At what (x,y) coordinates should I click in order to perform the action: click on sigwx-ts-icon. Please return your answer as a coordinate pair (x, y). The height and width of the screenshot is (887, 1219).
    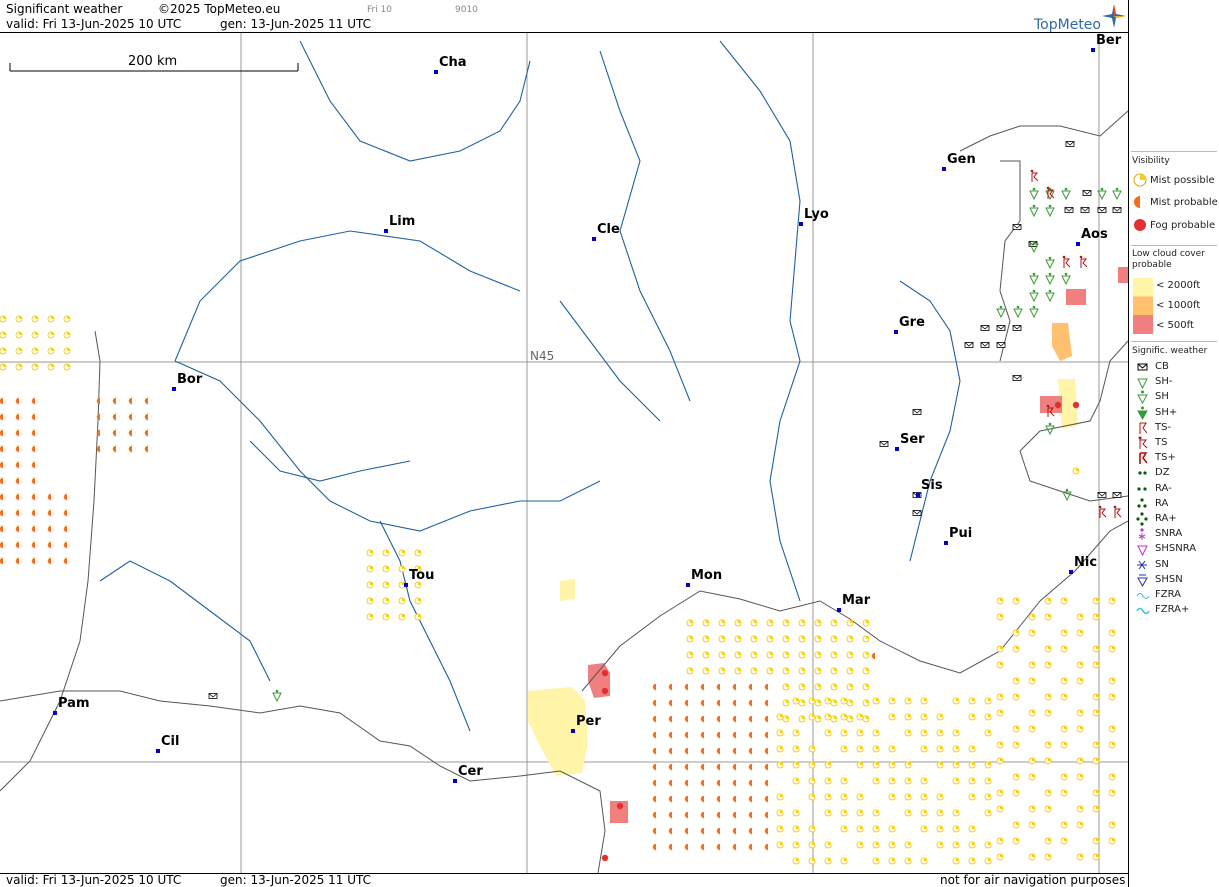
    Looking at the image, I should click on (1143, 428).